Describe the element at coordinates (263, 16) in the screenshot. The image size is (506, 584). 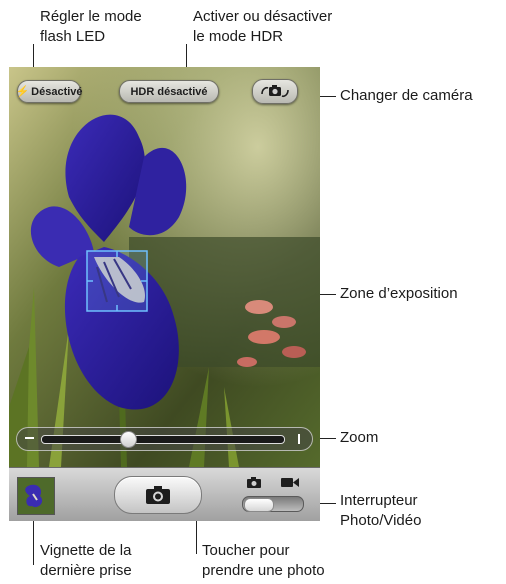
I see `callout-hdr-line1: Activer ou désactiver` at that location.